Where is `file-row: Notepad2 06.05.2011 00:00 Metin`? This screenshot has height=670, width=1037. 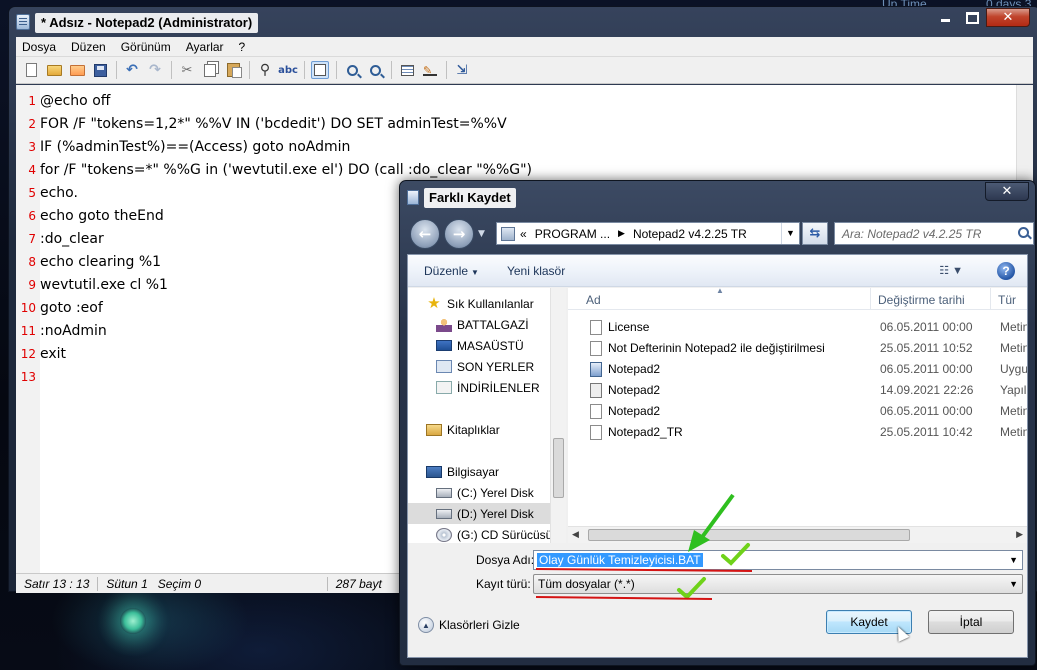 file-row: Notepad2 06.05.2011 00:00 Metin is located at coordinates (797, 411).